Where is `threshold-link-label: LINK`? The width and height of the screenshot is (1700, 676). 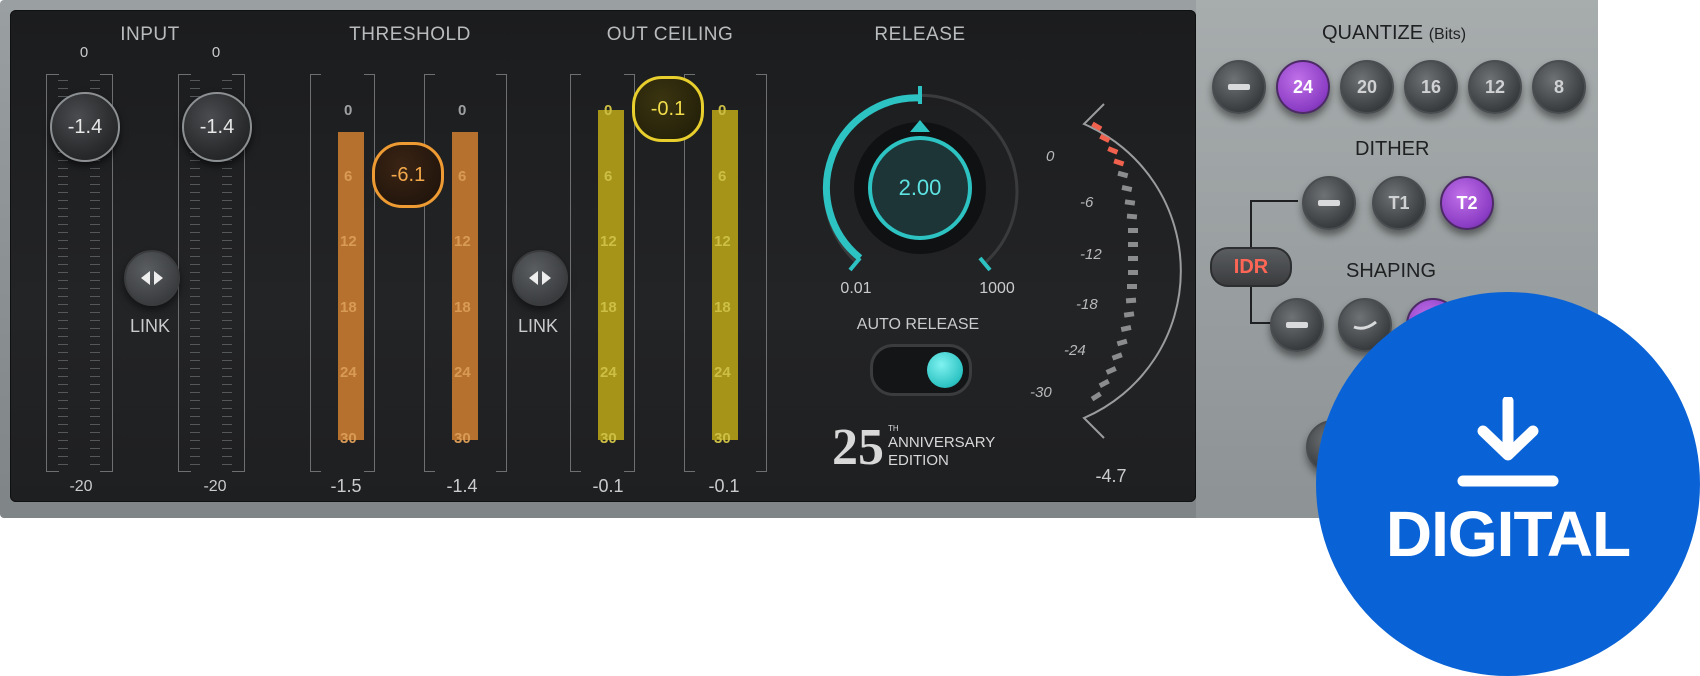
threshold-link-label: LINK is located at coordinates (538, 326).